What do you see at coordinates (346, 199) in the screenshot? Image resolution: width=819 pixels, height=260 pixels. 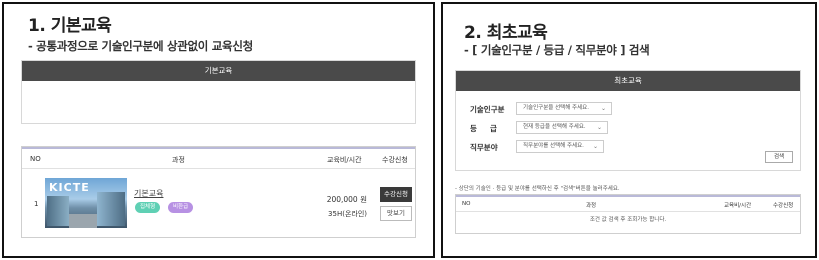 I see `course-fee: 200,000 원` at bounding box center [346, 199].